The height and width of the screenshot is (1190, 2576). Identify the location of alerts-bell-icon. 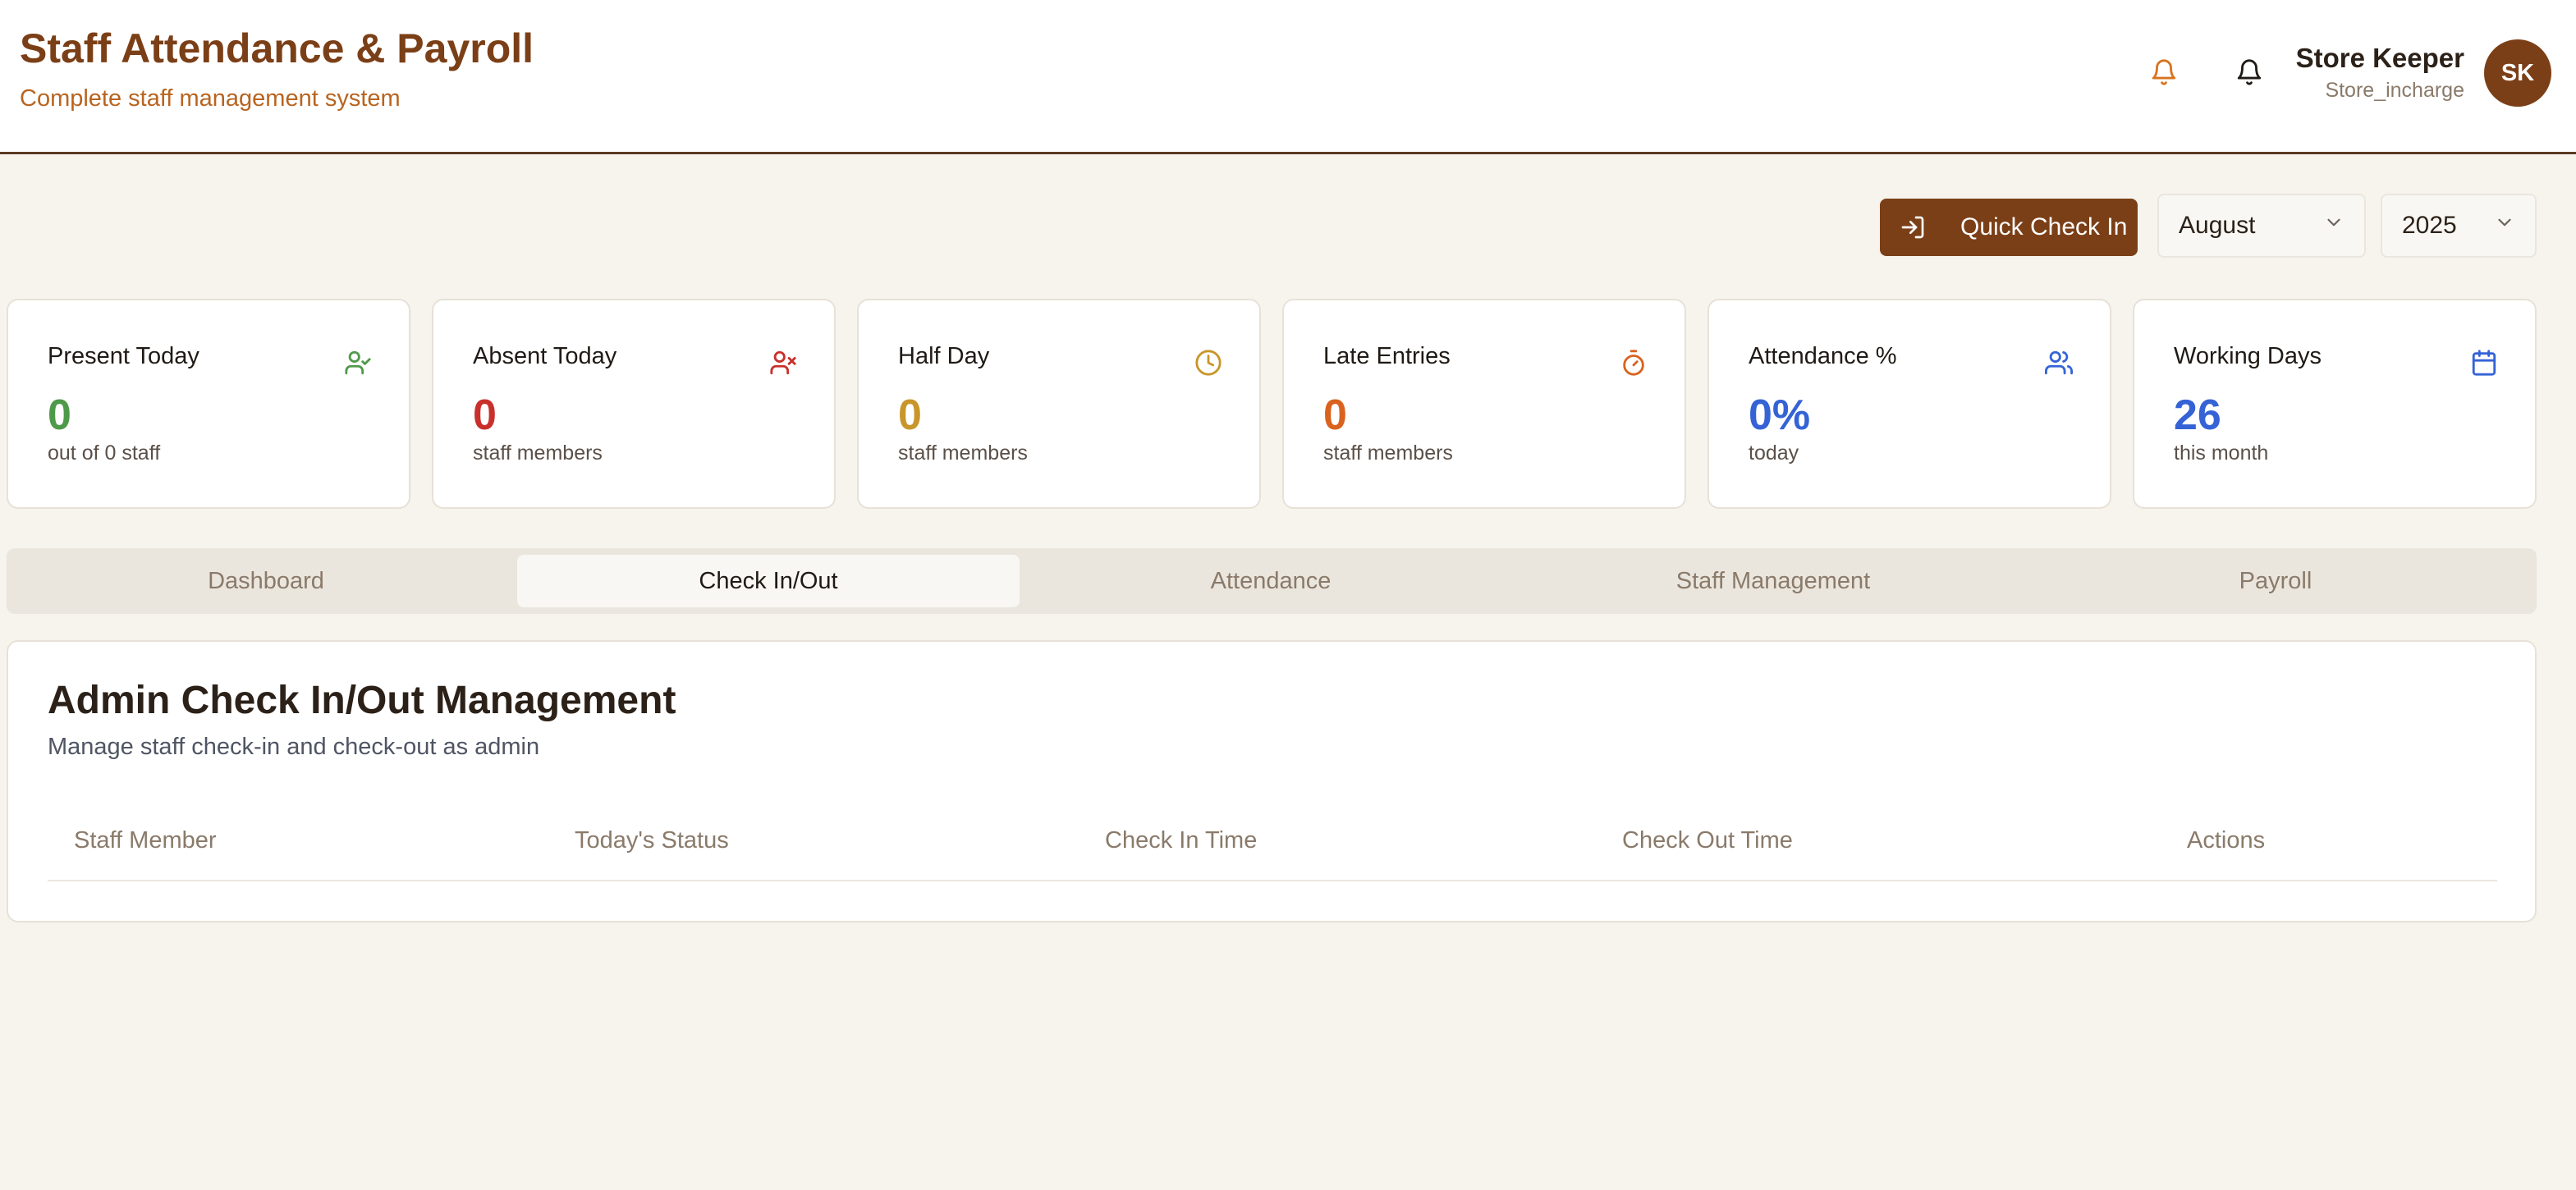
(2249, 72).